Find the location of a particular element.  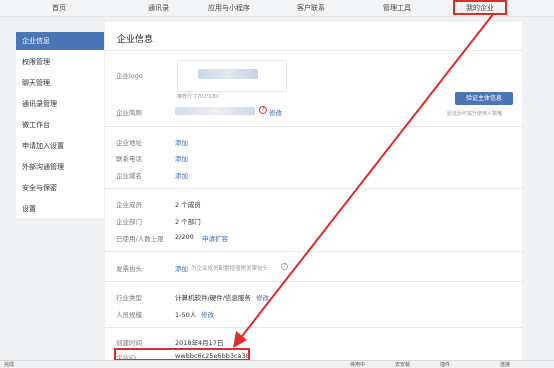

phone-label: 联系电话 is located at coordinates (129, 159).